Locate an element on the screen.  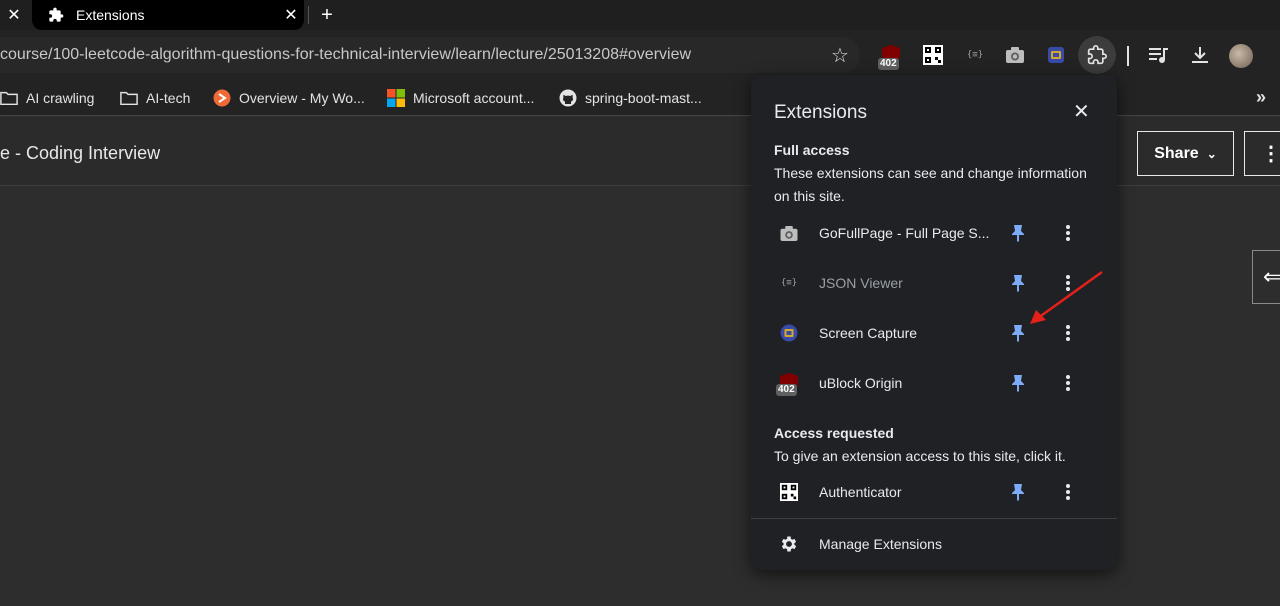
extension-row-authenticator: Authenticator is located at coordinates (934, 492).